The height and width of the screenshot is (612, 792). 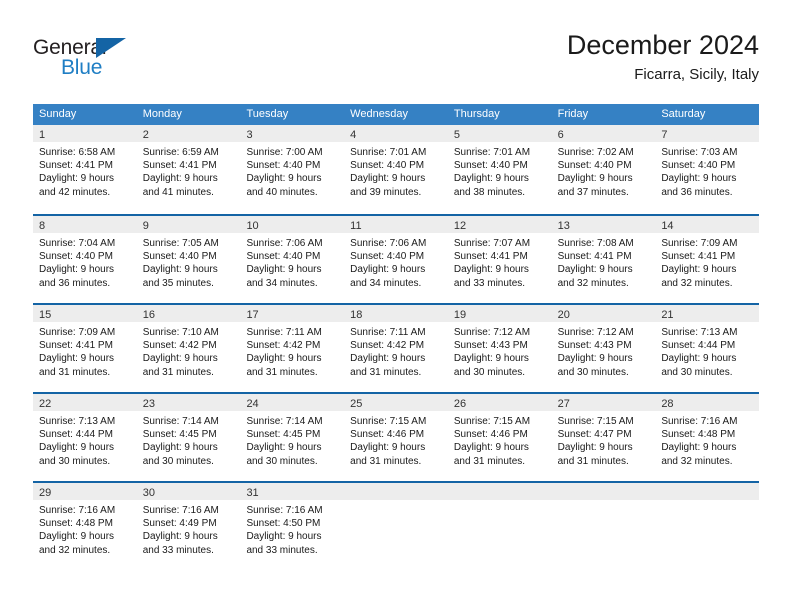 I want to click on sunset-text: Sunset: 4:48 PM, so click(x=76, y=524).